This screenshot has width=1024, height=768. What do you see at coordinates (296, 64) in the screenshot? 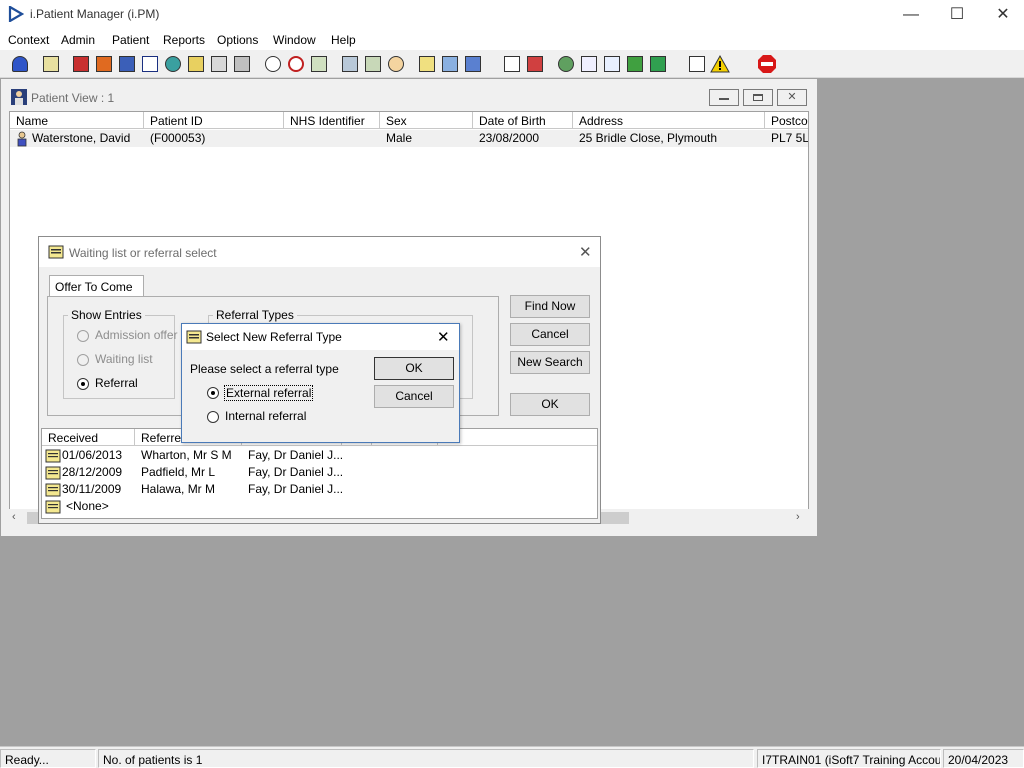
I see `clock-icon` at bounding box center [296, 64].